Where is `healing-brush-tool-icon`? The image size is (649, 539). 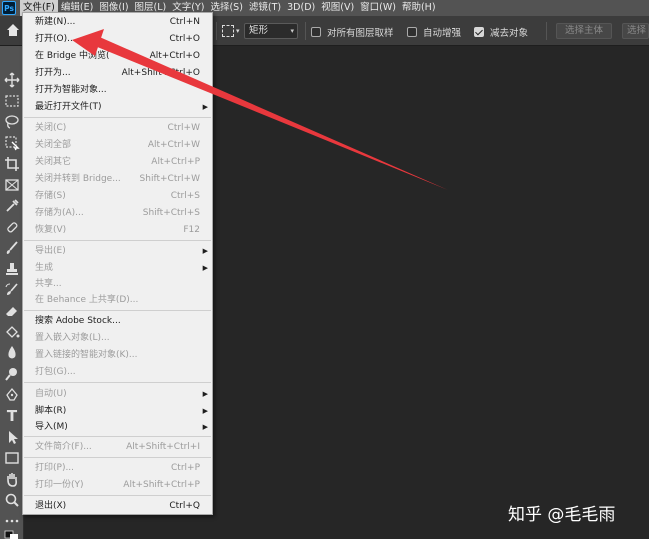 healing-brush-tool-icon is located at coordinates (12, 227).